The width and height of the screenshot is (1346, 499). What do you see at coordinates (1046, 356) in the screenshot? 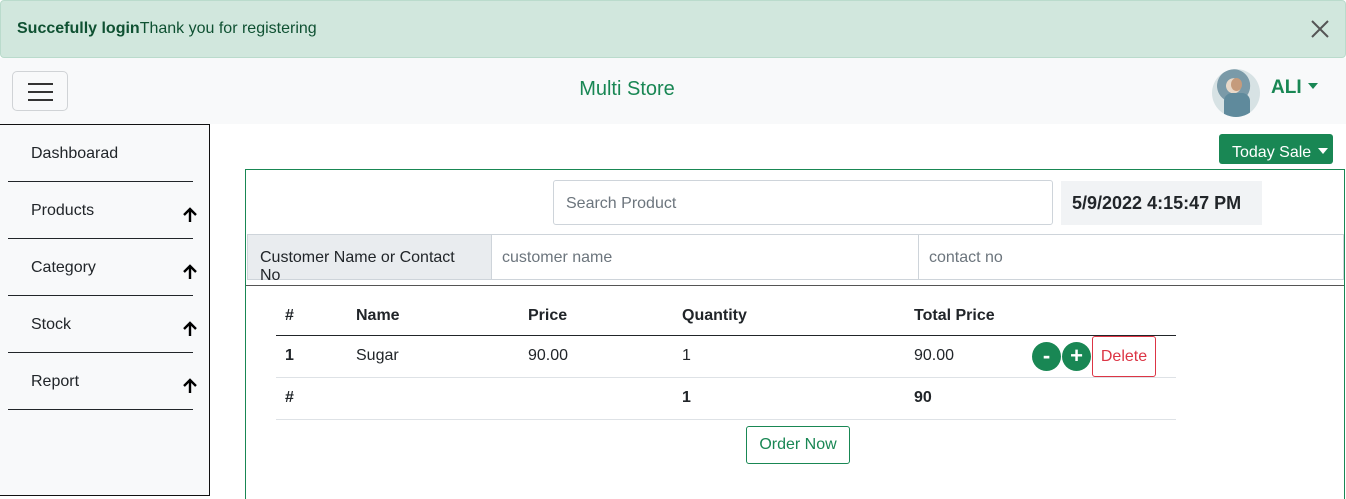
I see `decrease-quantity-button: -` at bounding box center [1046, 356].